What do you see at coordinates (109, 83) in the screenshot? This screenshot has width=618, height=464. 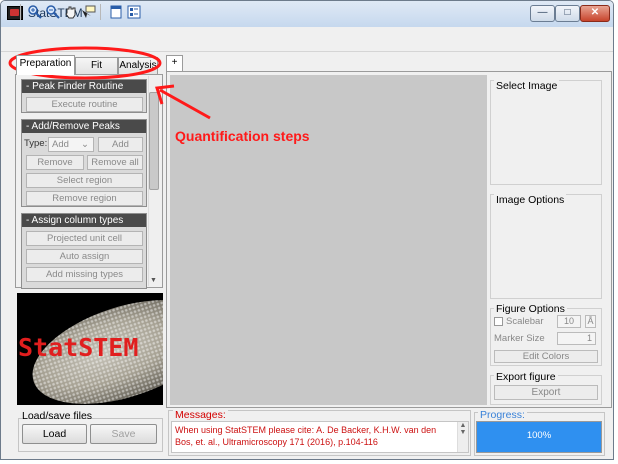 I see `annotation-overlay` at bounding box center [109, 83].